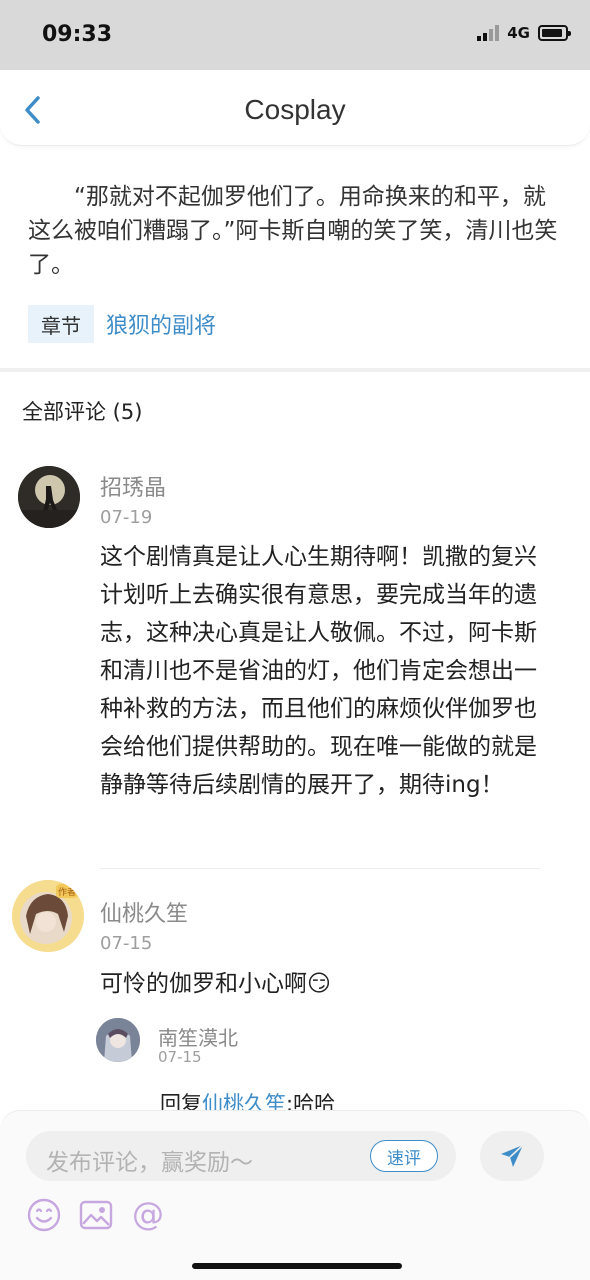 Image resolution: width=590 pixels, height=1280 pixels. I want to click on avatar: 作者, so click(48, 916).